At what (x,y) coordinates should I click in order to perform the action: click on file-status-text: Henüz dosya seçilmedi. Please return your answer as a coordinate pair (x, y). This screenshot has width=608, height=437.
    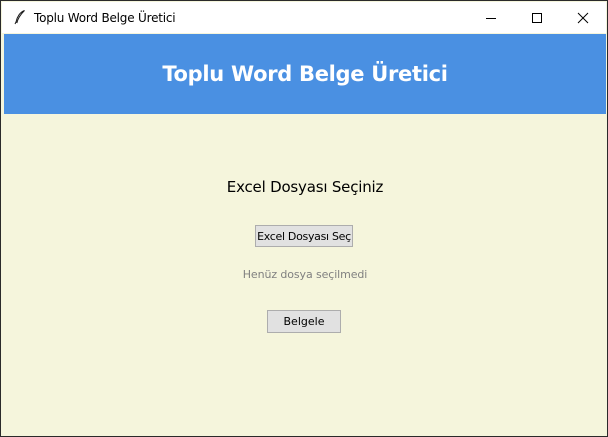
    Looking at the image, I should click on (305, 274).